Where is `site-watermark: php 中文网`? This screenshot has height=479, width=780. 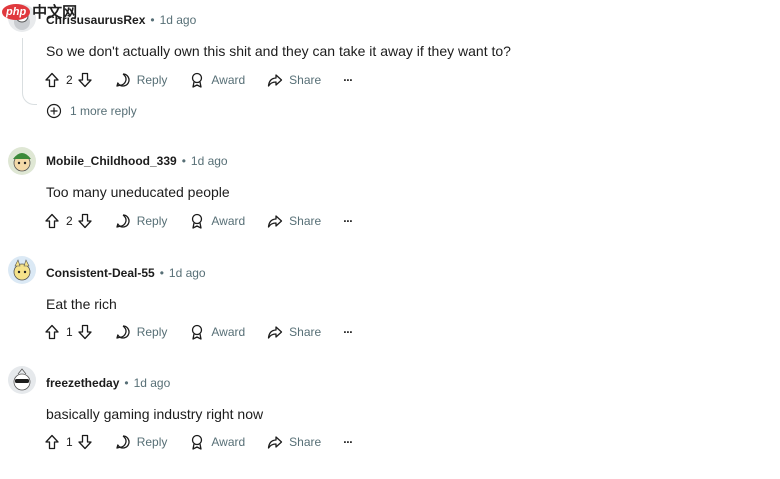 site-watermark: php 中文网 is located at coordinates (39, 11).